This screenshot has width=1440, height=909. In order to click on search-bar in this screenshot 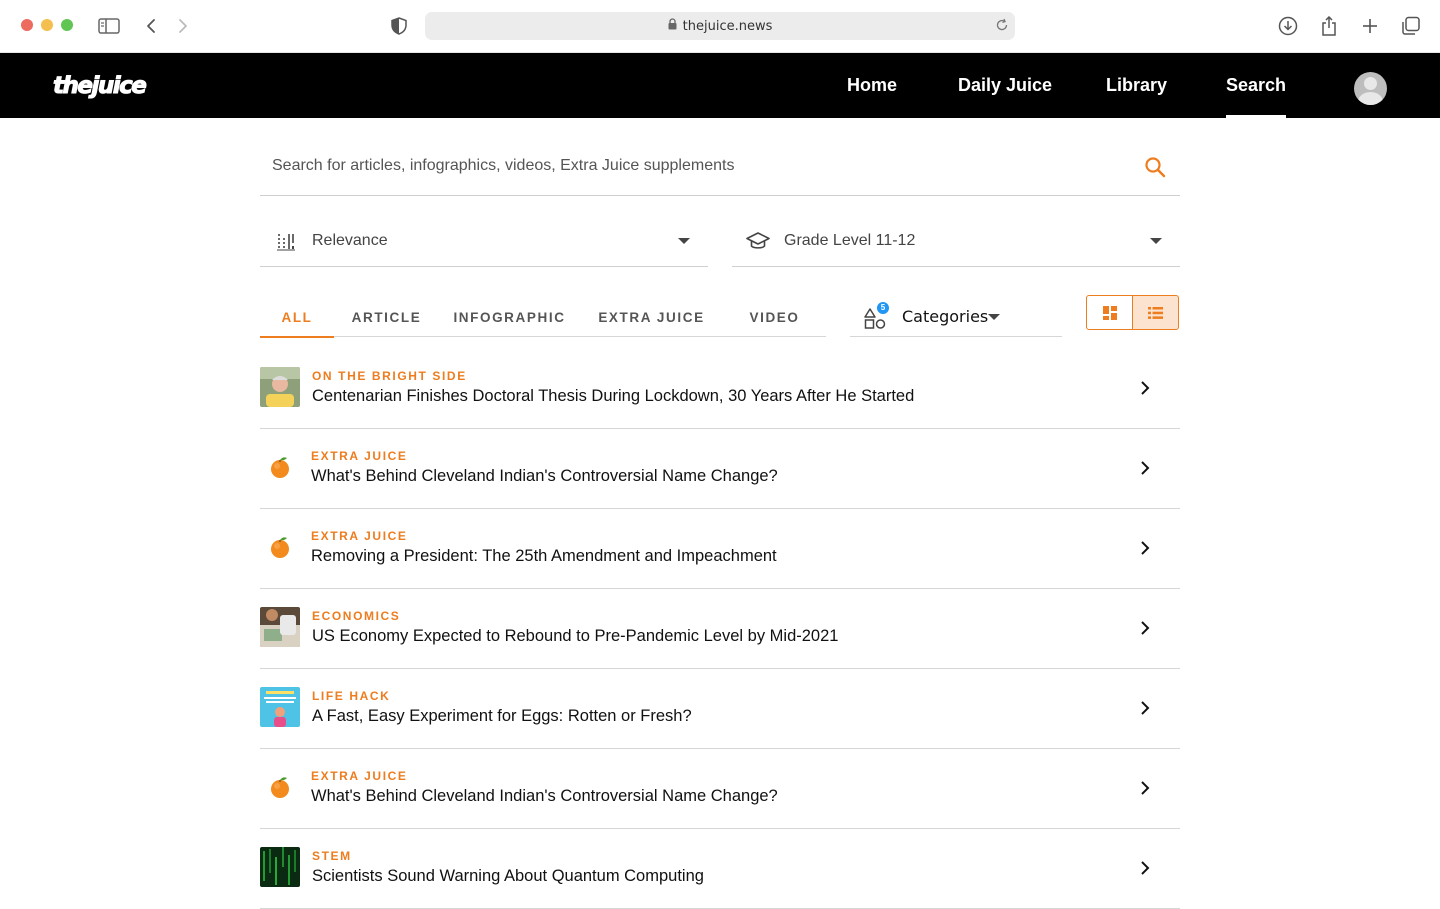, I will do `click(720, 157)`.